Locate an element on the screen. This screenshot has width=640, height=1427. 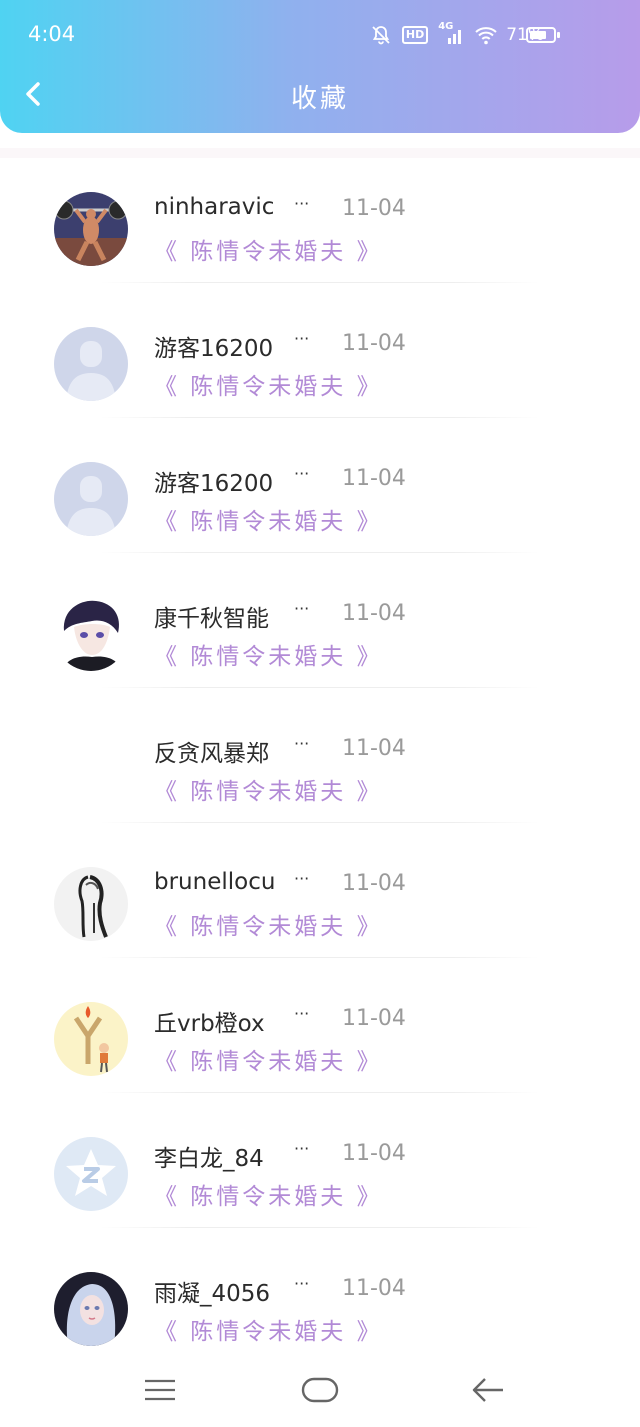
page-title: 收藏 is located at coordinates (319, 99).